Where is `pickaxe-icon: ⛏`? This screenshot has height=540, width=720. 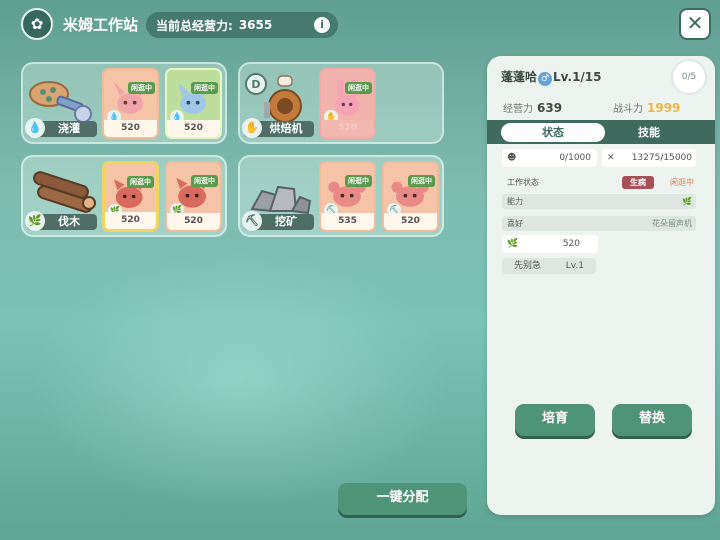
pickaxe-icon: ⛏ is located at coordinates (252, 221).